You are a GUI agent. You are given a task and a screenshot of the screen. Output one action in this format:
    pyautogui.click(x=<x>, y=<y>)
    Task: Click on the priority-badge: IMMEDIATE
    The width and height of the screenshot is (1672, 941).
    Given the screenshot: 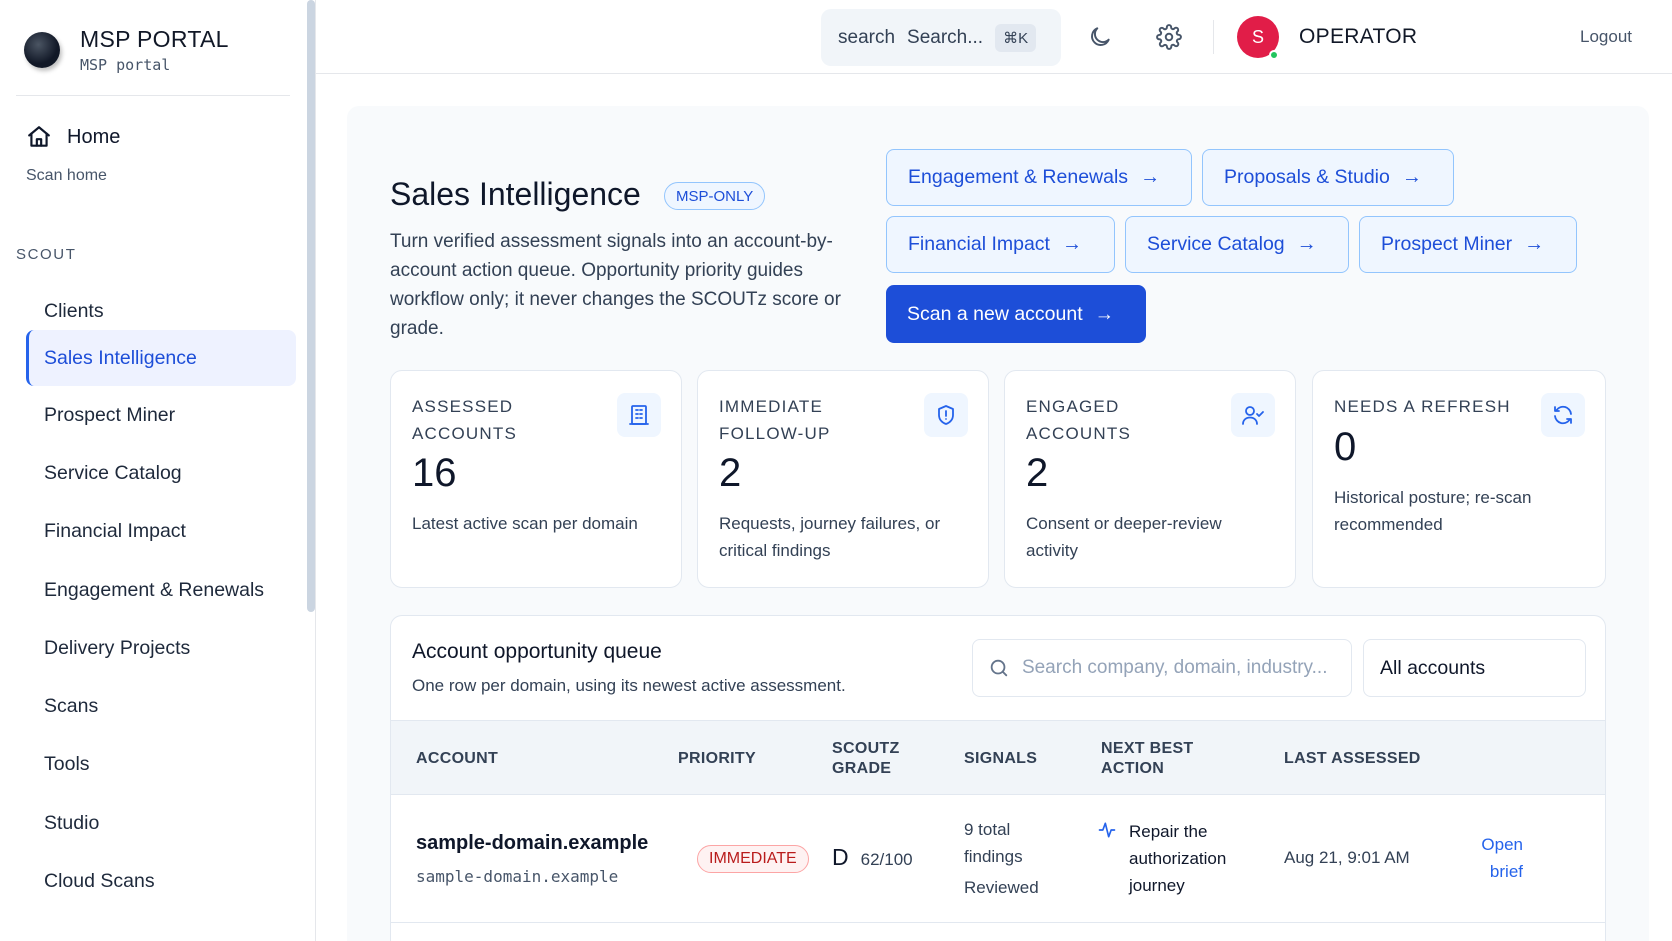 What is the action you would take?
    pyautogui.click(x=753, y=859)
    